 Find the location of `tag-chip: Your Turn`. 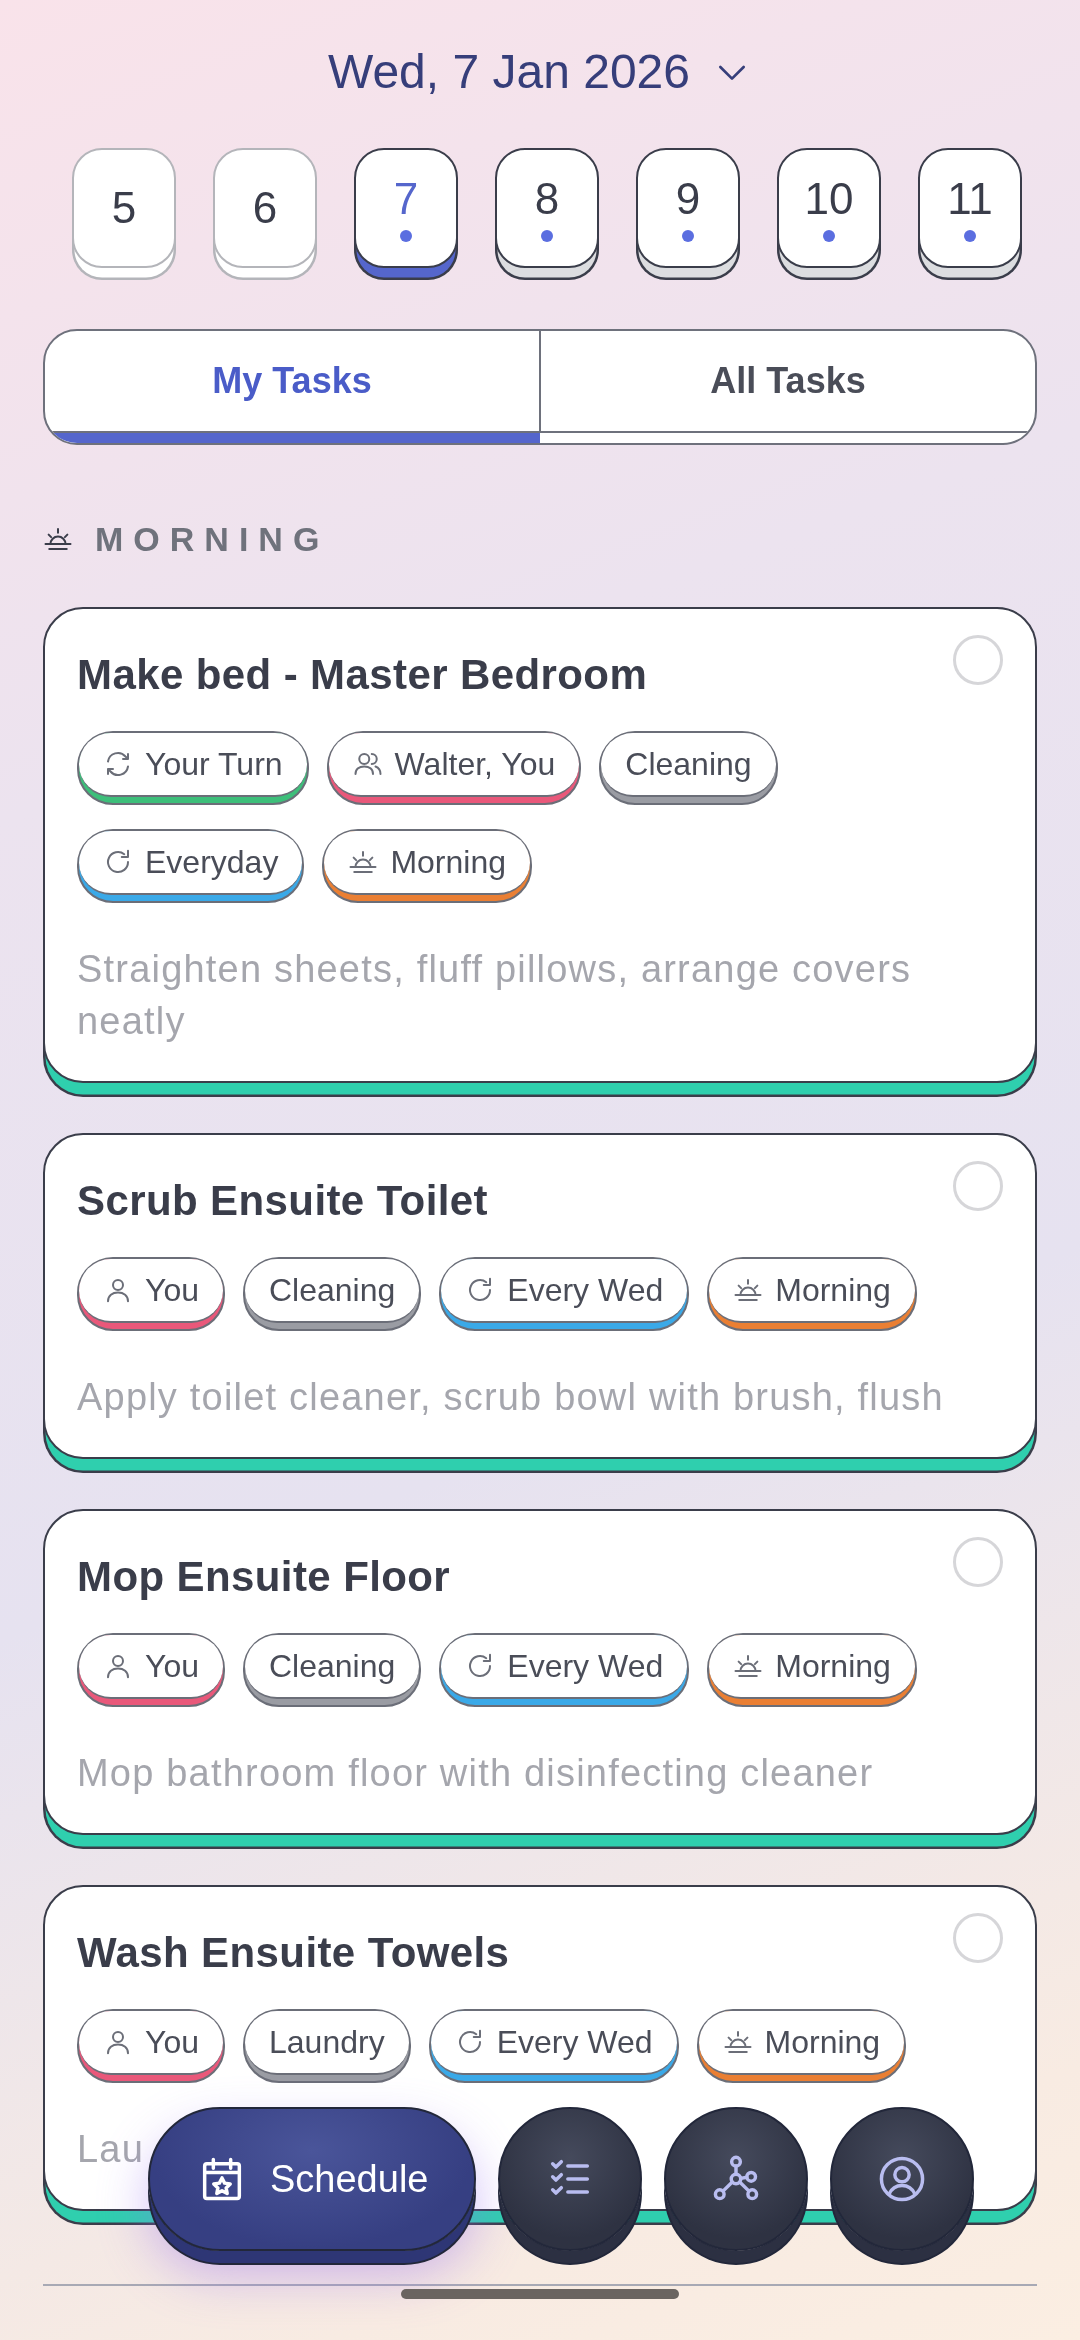

tag-chip: Your Turn is located at coordinates (193, 768).